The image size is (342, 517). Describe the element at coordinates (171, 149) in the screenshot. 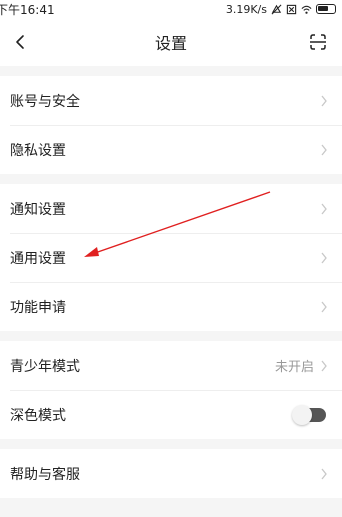

I see `settings-item-privacy: 隐私设置` at that location.